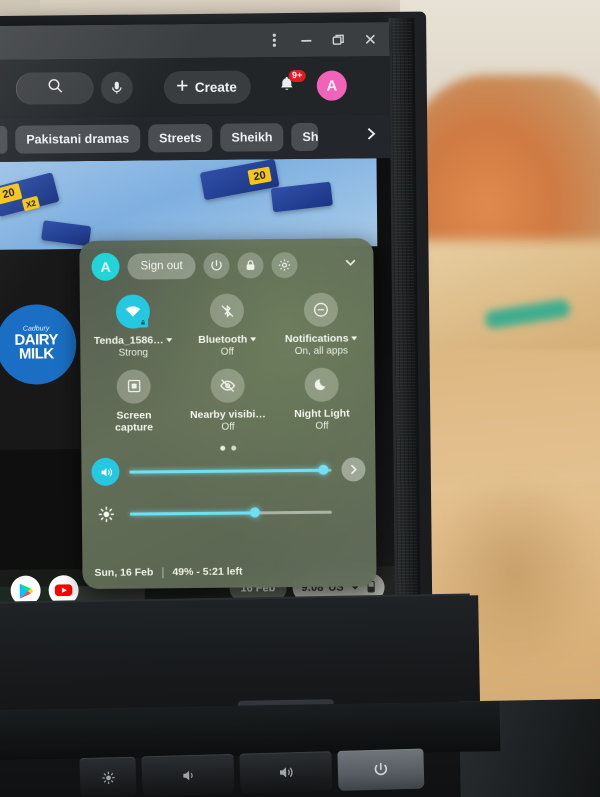 The height and width of the screenshot is (797, 600). What do you see at coordinates (78, 139) in the screenshot?
I see `chip-pakistani-dramas: Pakistani dramas` at bounding box center [78, 139].